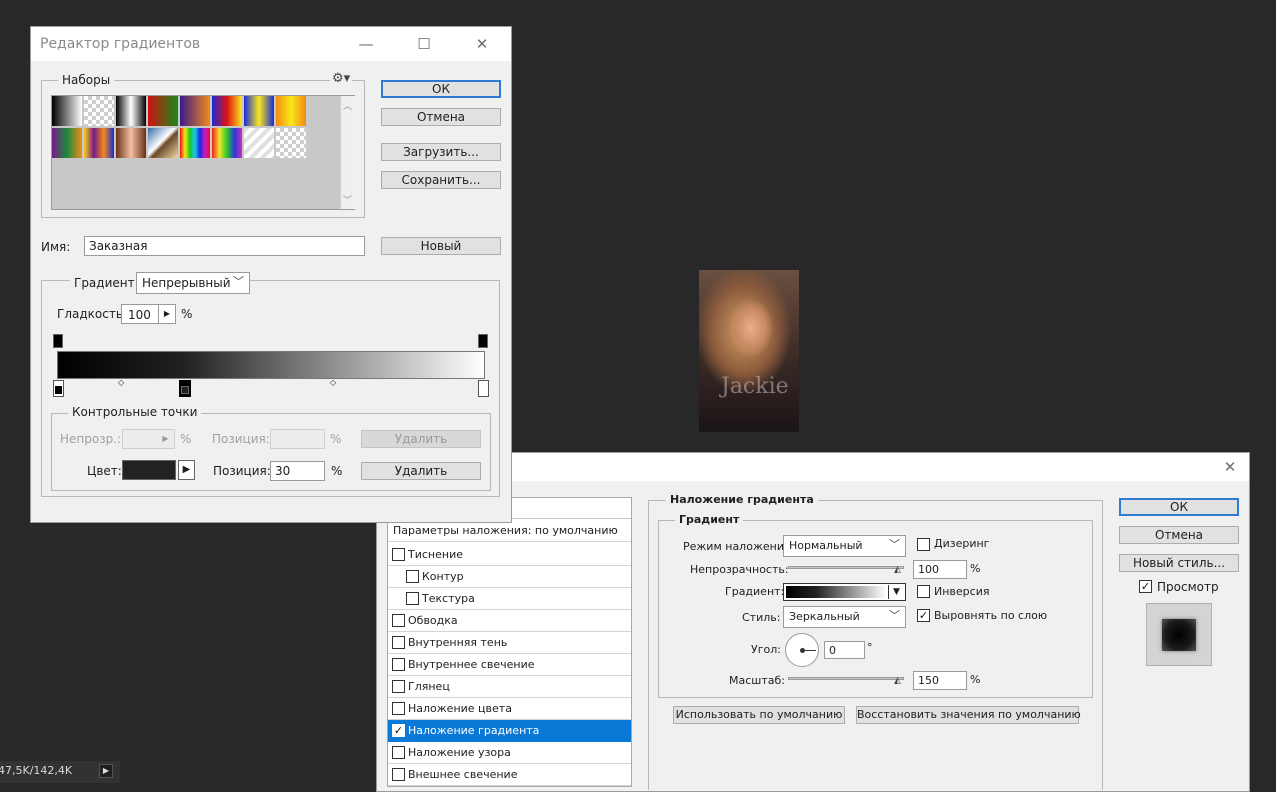 This screenshot has width=1276, height=792. I want to click on color-stop-right, so click(483, 388).